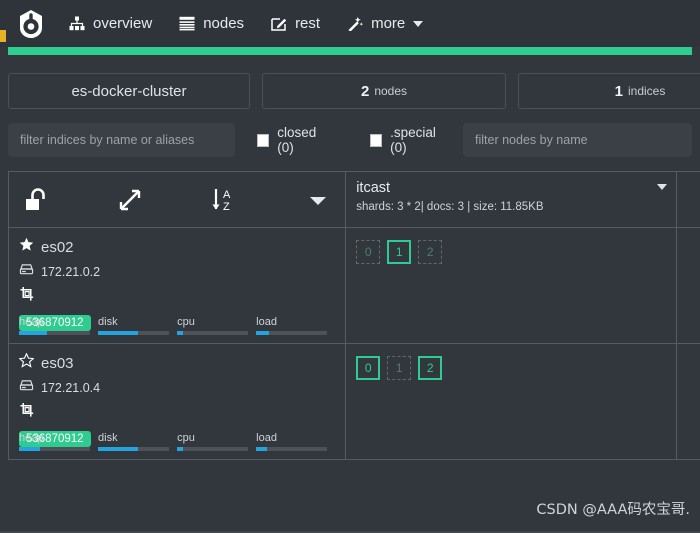 Image resolution: width=700 pixels, height=533 pixels. What do you see at coordinates (688, 401) in the screenshot?
I see `shards-cell-es03-empty` at bounding box center [688, 401].